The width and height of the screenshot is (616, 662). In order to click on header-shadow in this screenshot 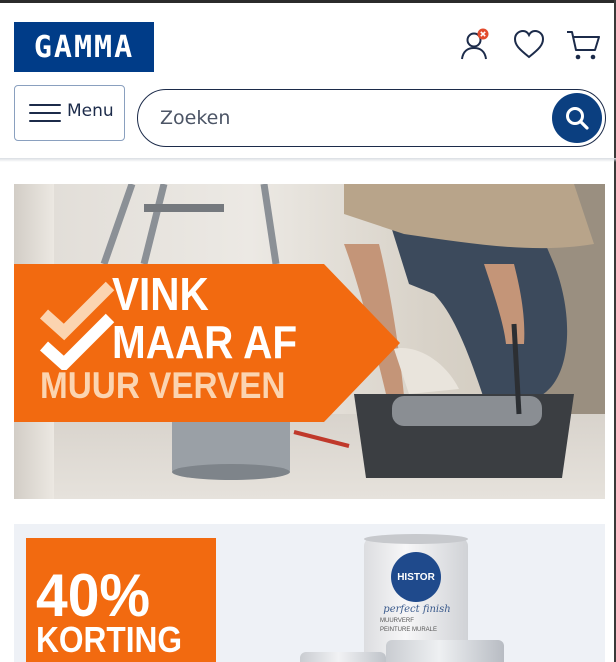, I will do `click(308, 160)`.